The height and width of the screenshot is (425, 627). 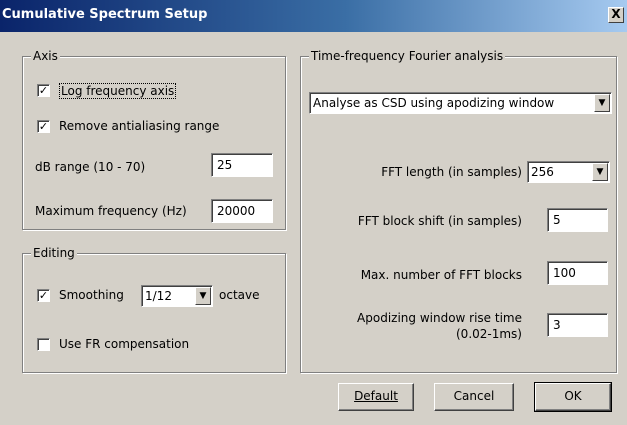 What do you see at coordinates (43, 344) in the screenshot?
I see `fr-compensation-checkbox` at bounding box center [43, 344].